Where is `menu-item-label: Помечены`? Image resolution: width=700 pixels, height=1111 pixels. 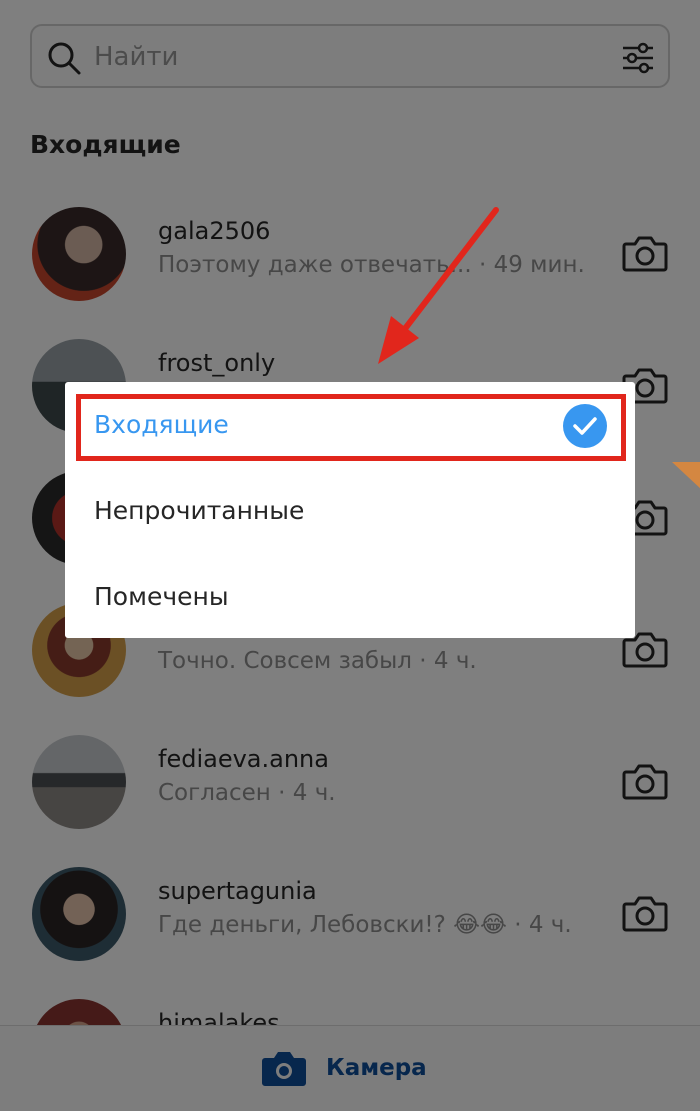
menu-item-label: Помечены is located at coordinates (161, 596).